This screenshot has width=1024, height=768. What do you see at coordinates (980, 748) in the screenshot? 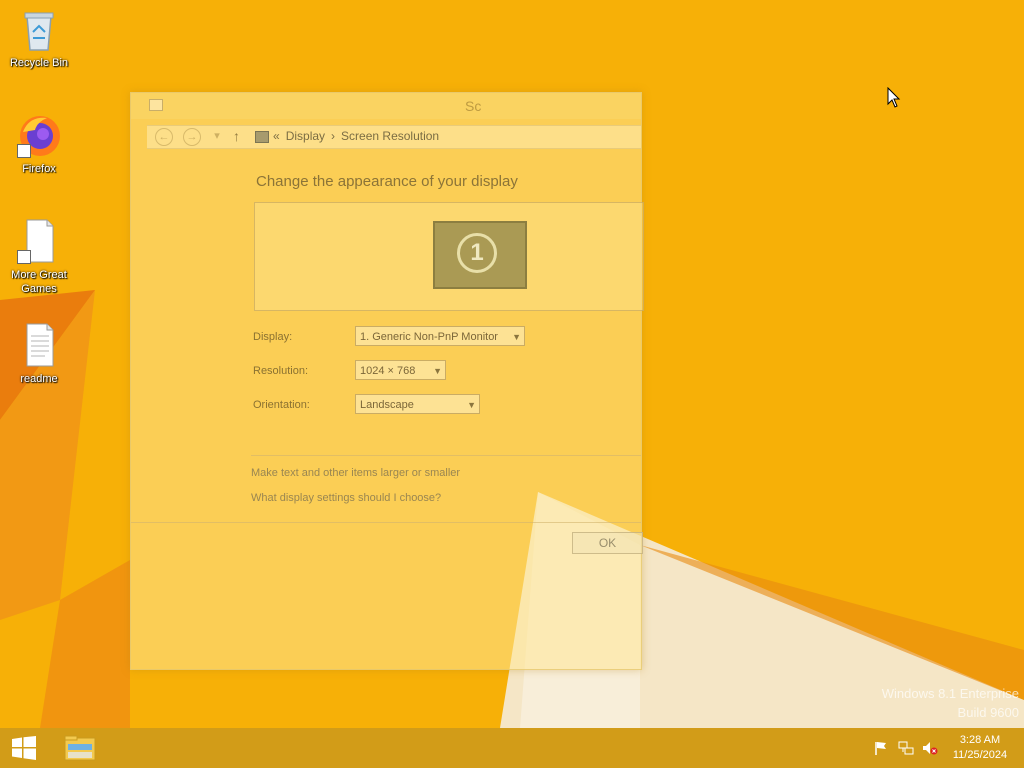
I see `taskbar-clock: 3:28 AM 11/25/2024` at bounding box center [980, 748].